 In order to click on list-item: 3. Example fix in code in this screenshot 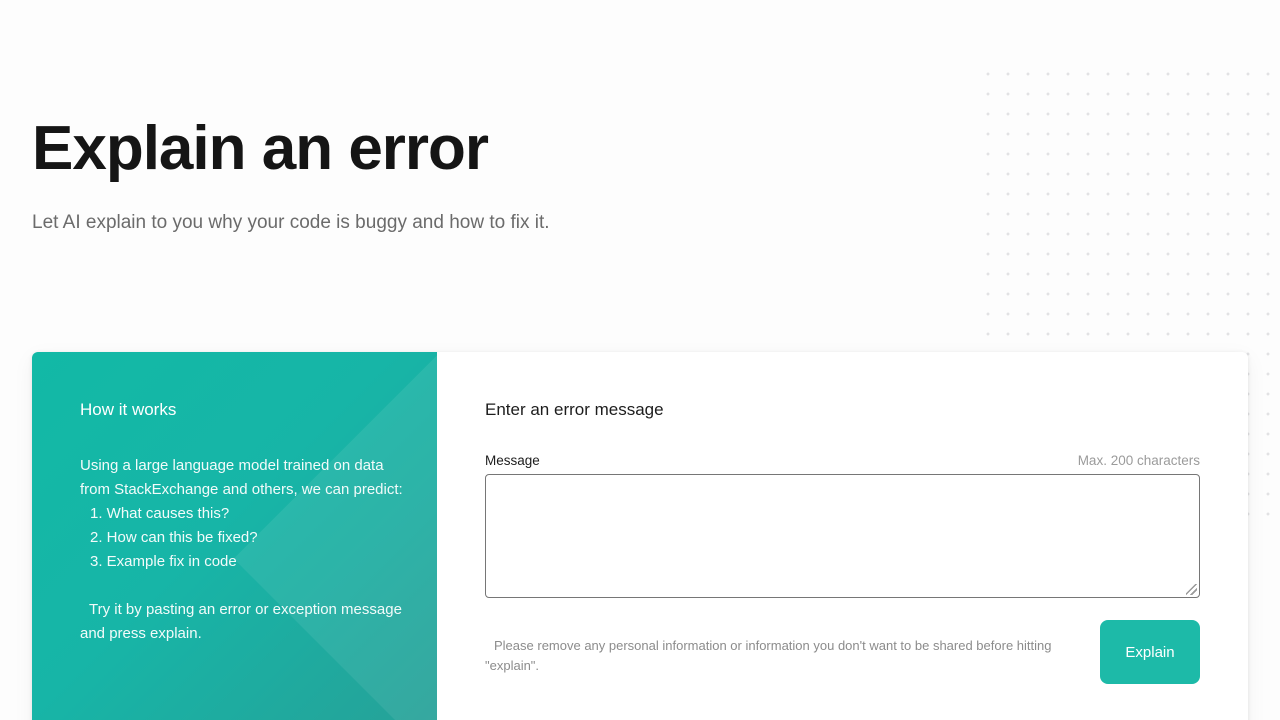, I will do `click(163, 561)`.